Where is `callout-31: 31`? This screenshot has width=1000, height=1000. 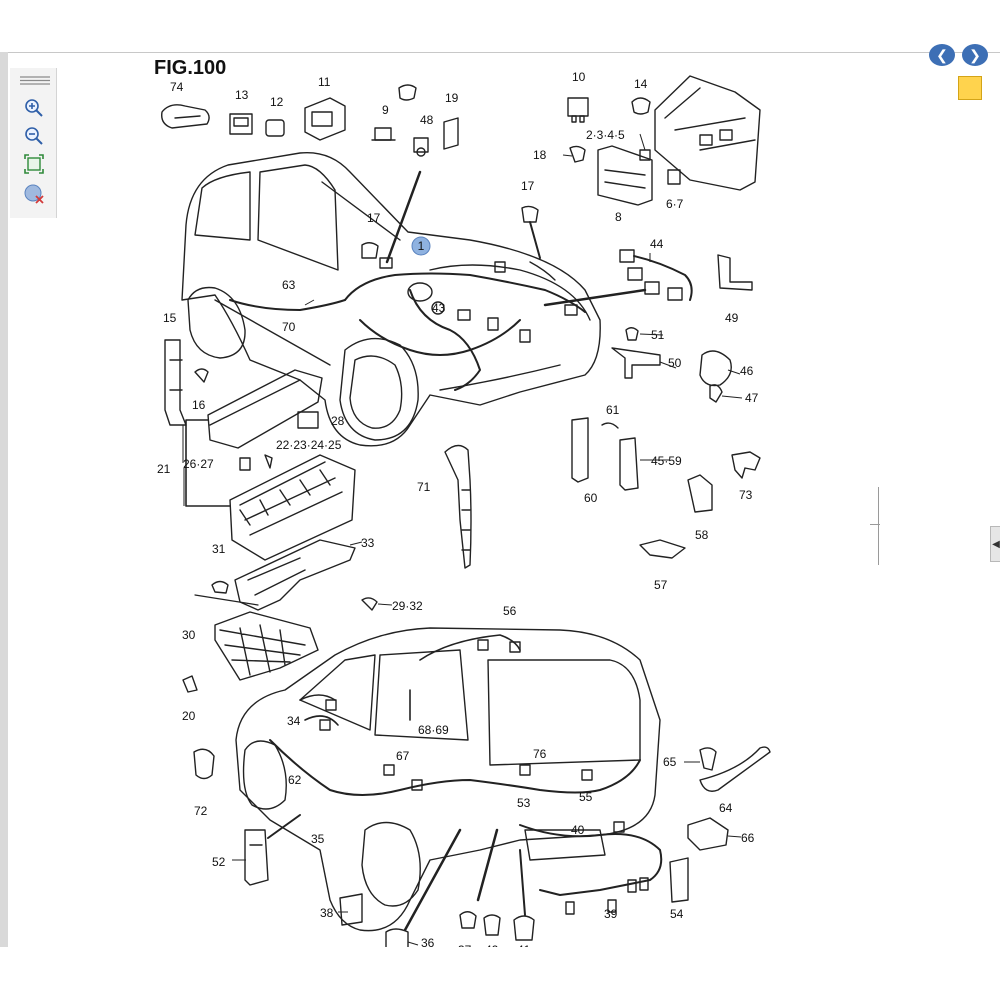
callout-31: 31 is located at coordinates (219, 549).